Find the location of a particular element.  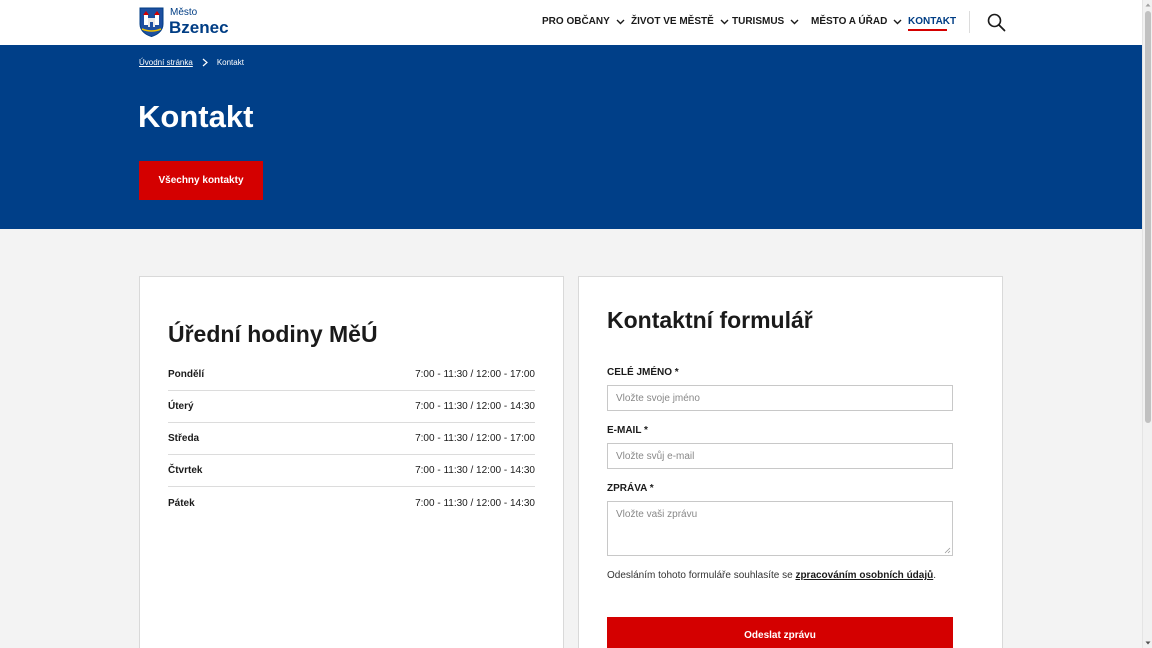

contact-form-title: Kontaktní formulář is located at coordinates (710, 320).